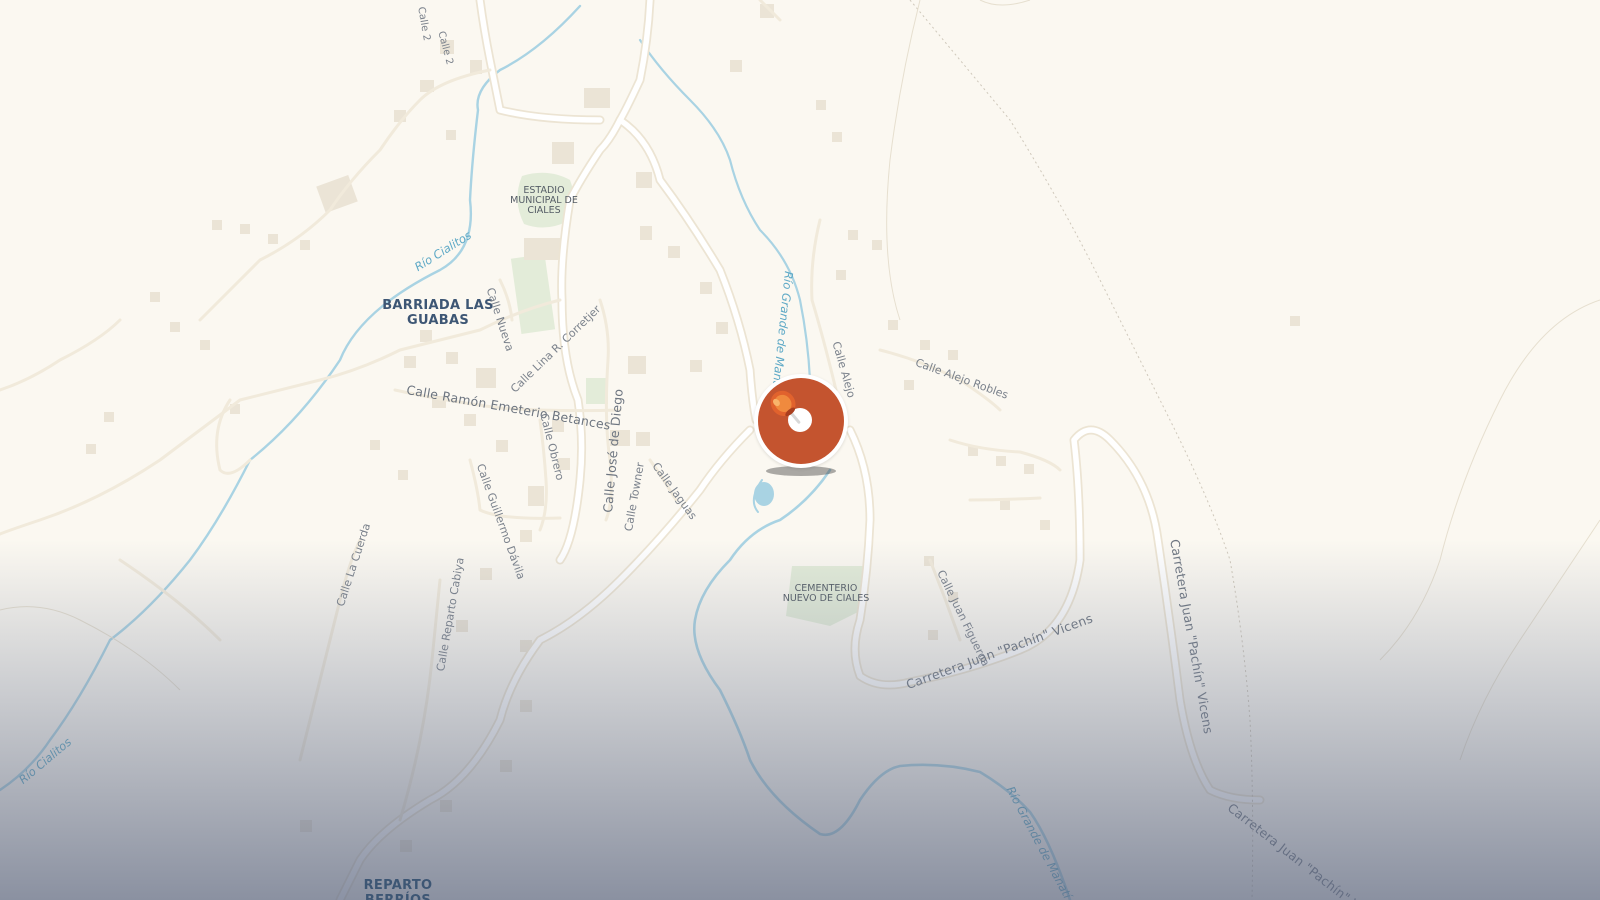  Describe the element at coordinates (801, 425) in the screenshot. I see `location-marker` at that location.